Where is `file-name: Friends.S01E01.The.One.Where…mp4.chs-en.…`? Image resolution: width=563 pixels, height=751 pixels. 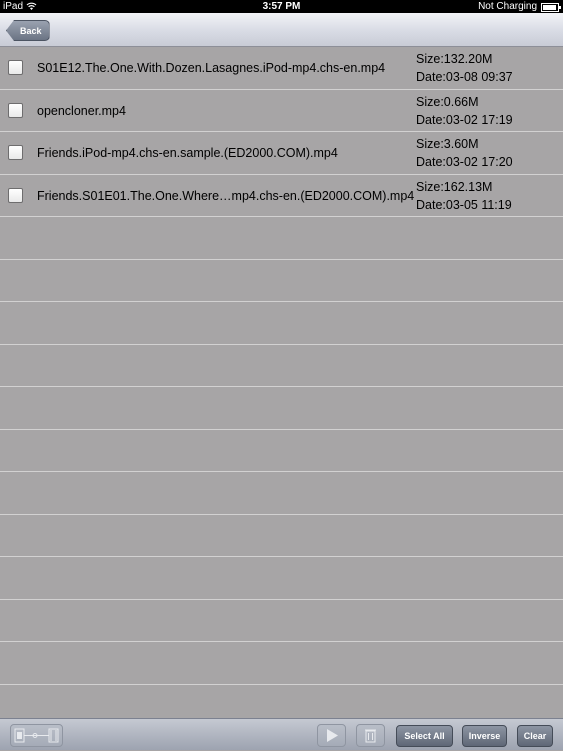
file-name: Friends.S01E01.The.One.Where…mp4.chs-en.… is located at coordinates (226, 195).